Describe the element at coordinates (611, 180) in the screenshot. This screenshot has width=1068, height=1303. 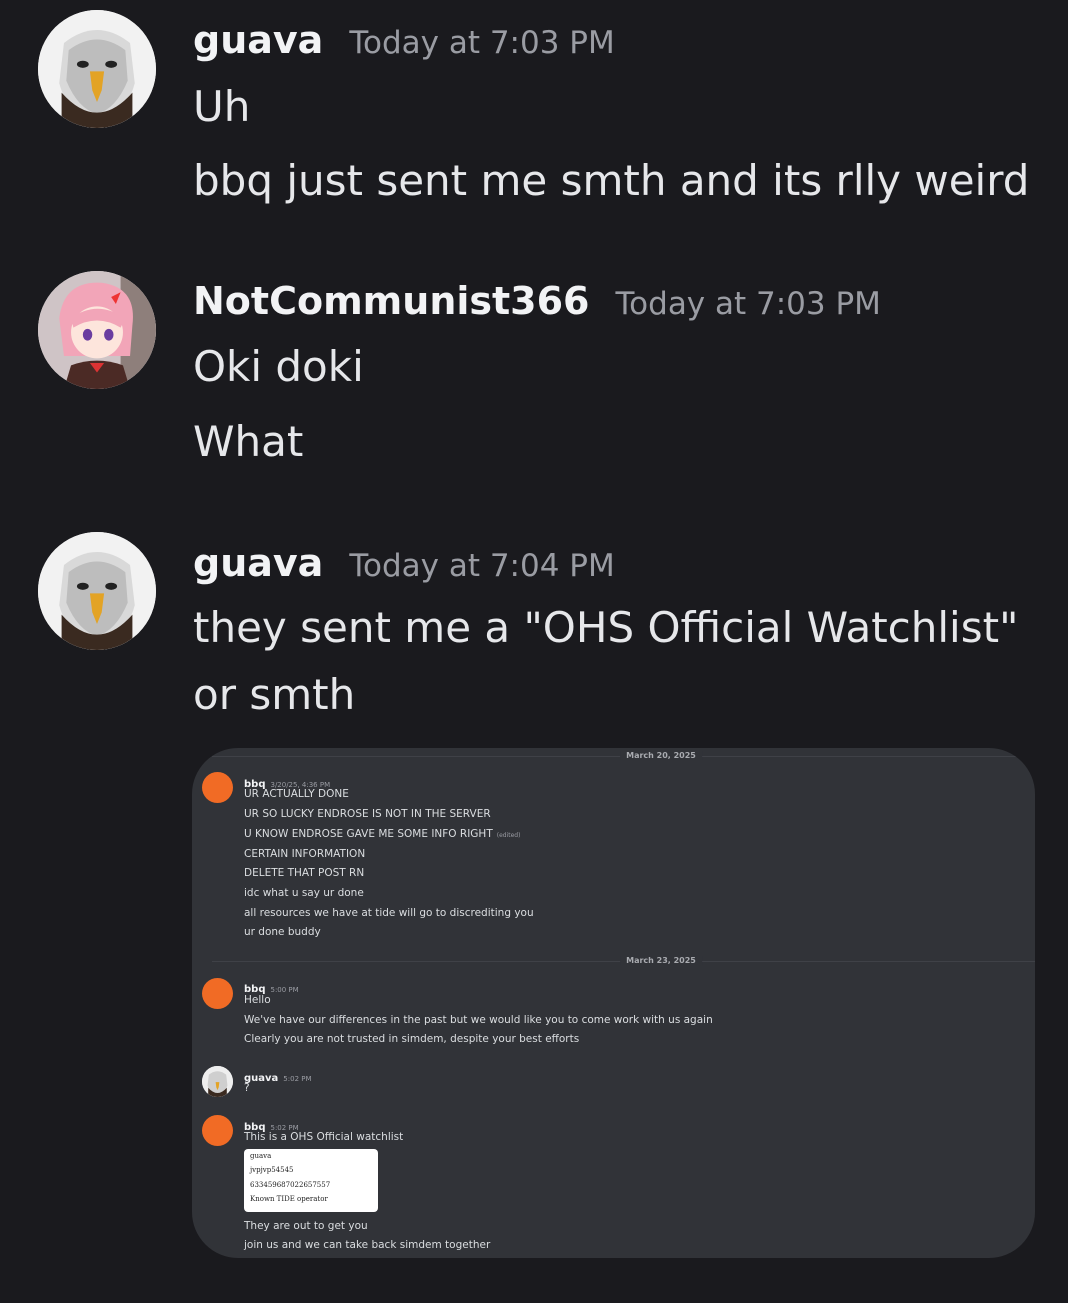
I see `message-text: bbq just sent me smth and its rlly weird` at that location.